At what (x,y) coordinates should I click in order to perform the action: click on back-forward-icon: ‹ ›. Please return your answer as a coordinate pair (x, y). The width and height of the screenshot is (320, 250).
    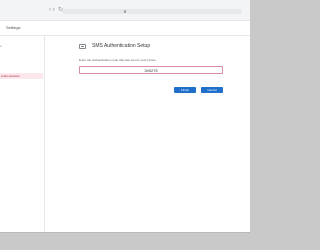
    Looking at the image, I should click on (52, 10).